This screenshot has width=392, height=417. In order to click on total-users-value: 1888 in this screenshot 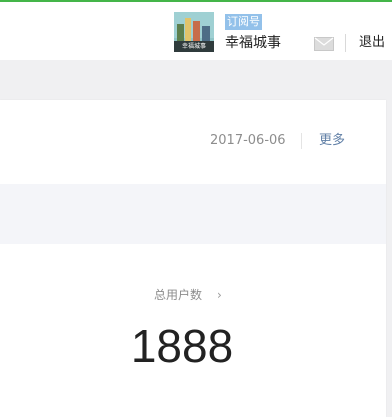, I will do `click(182, 346)`.